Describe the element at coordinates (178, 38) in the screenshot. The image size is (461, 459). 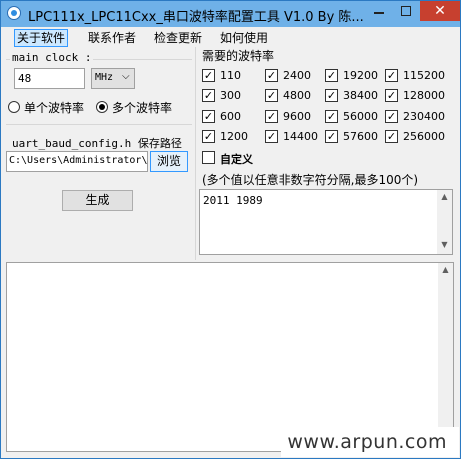
I see `menu-check-update: 检查更新` at that location.